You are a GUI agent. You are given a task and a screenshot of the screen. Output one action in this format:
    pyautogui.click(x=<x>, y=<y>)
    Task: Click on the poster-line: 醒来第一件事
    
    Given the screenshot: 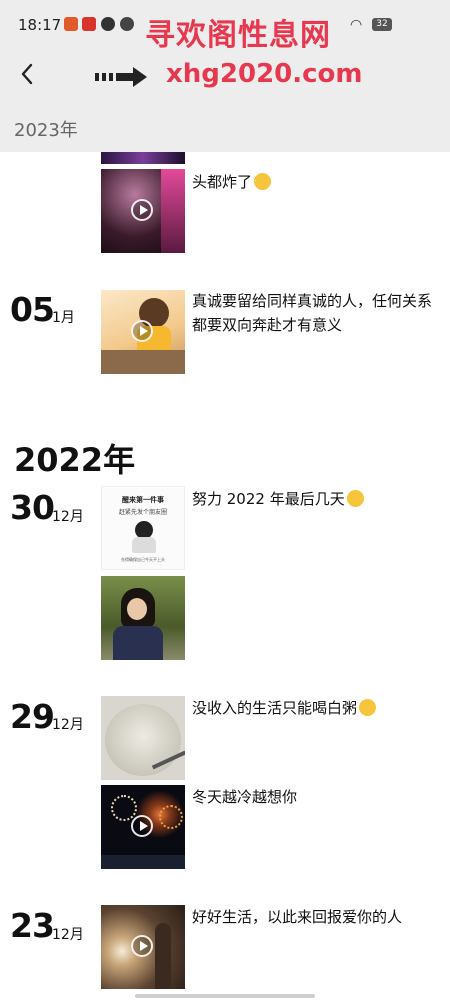 What is the action you would take?
    pyautogui.click(x=143, y=500)
    